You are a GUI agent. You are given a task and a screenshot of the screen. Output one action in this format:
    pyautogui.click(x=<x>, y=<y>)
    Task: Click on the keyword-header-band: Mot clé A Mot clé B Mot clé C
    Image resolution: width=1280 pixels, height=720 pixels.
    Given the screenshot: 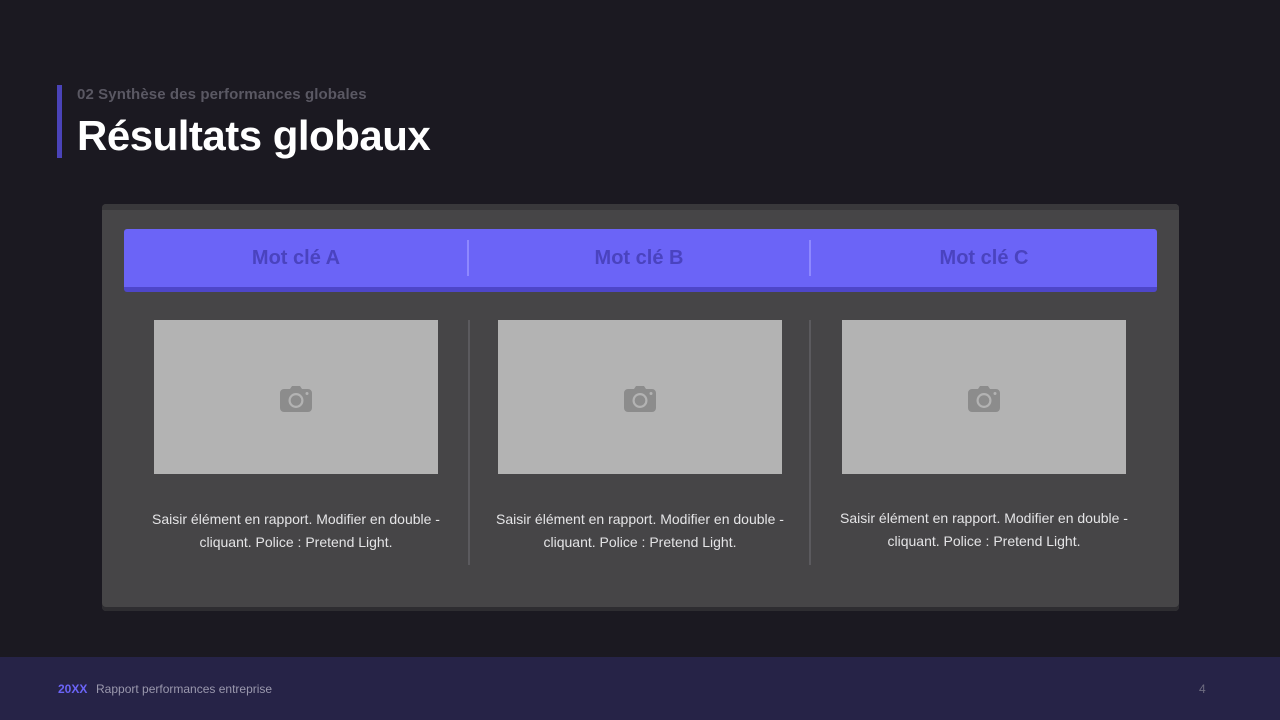 What is the action you would take?
    pyautogui.click(x=640, y=260)
    